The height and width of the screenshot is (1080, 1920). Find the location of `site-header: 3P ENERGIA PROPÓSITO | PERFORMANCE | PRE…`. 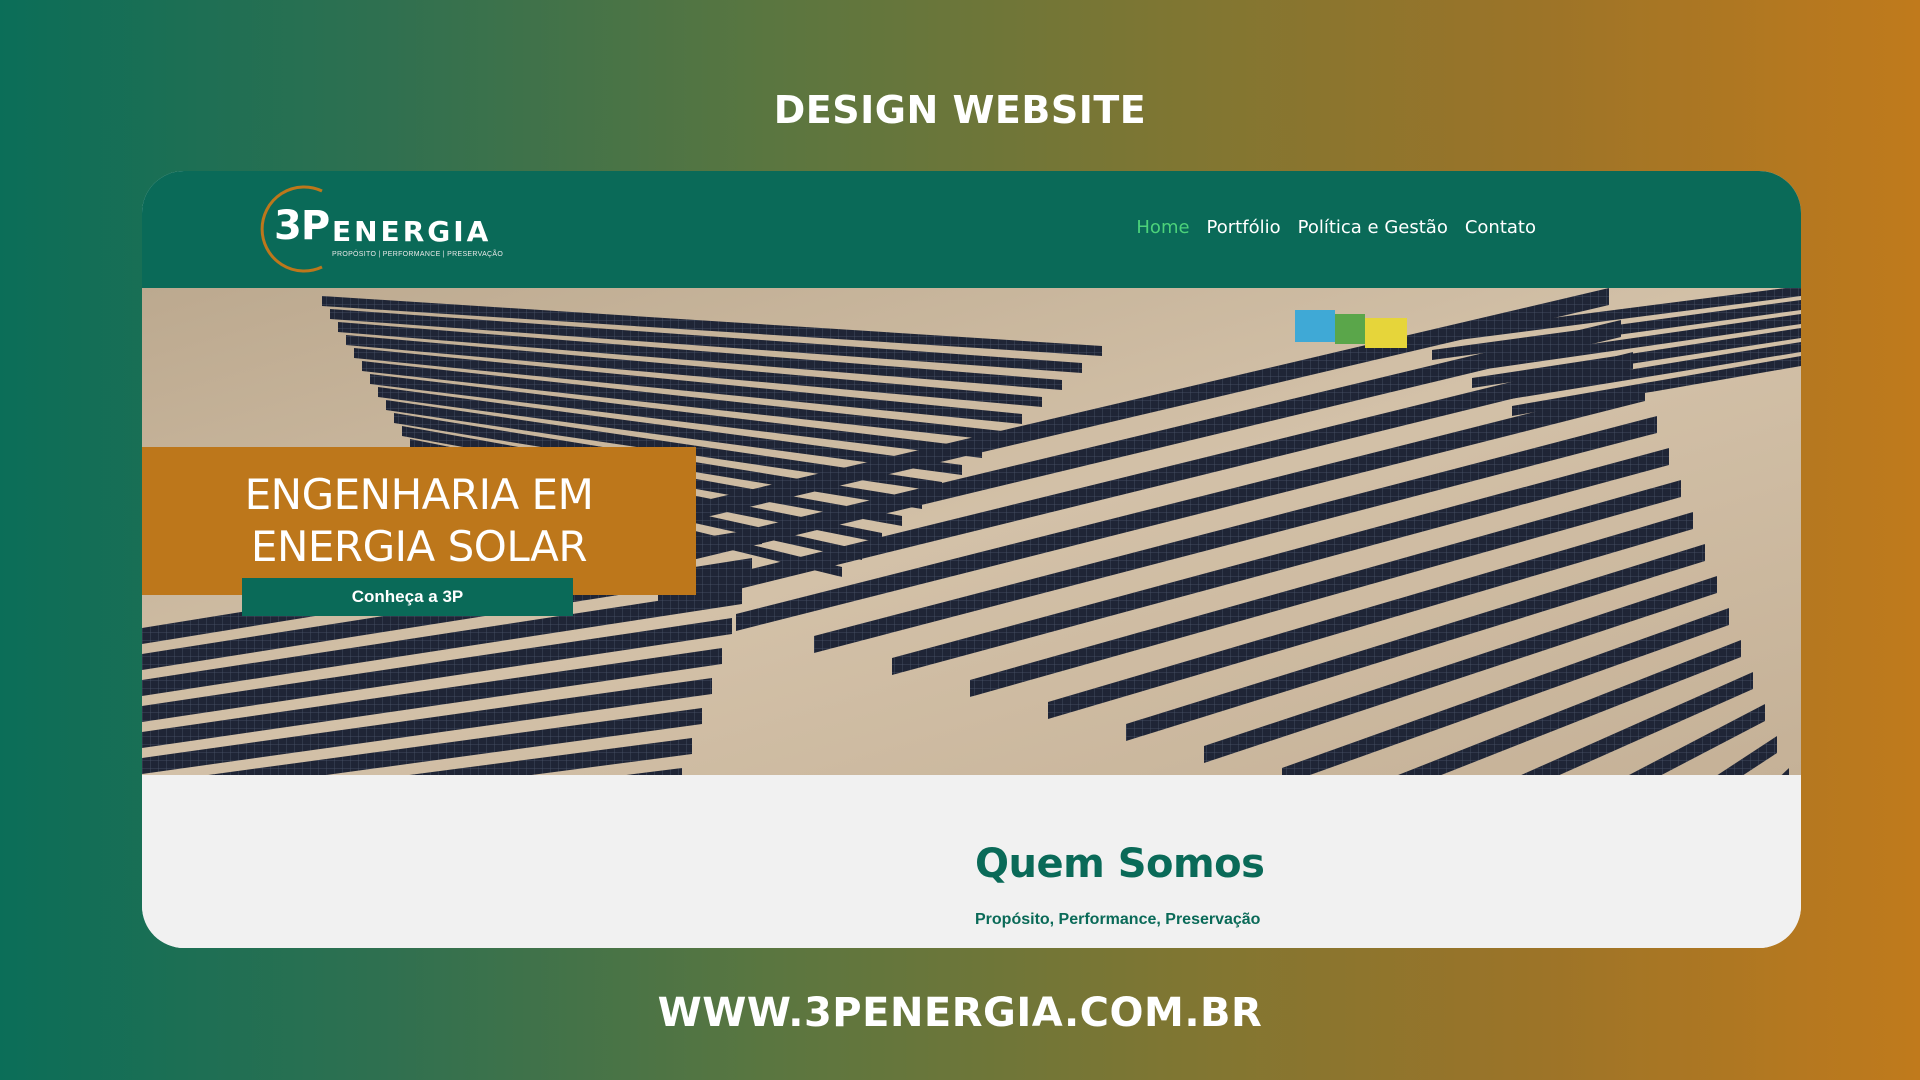

site-header: 3P ENERGIA PROPÓSITO | PERFORMANCE | PRE… is located at coordinates (971, 229).